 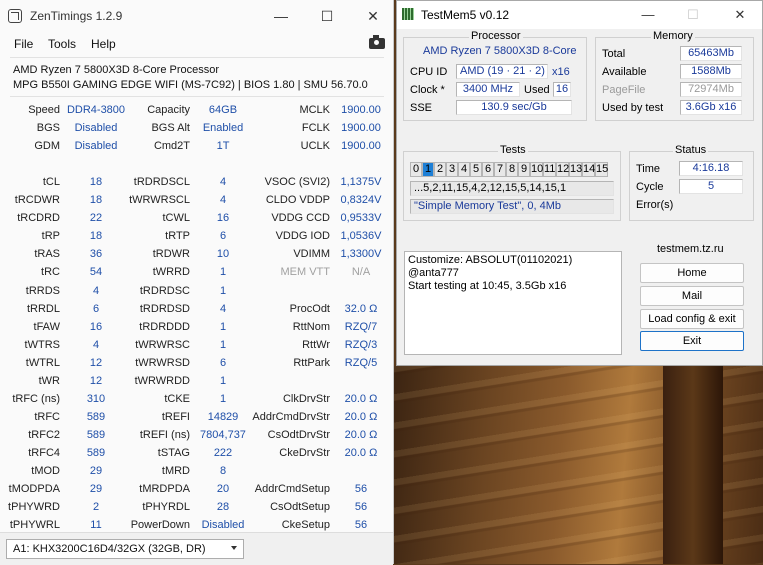 I want to click on timing-label: AddrCmdDrvStr, so click(x=291, y=417).